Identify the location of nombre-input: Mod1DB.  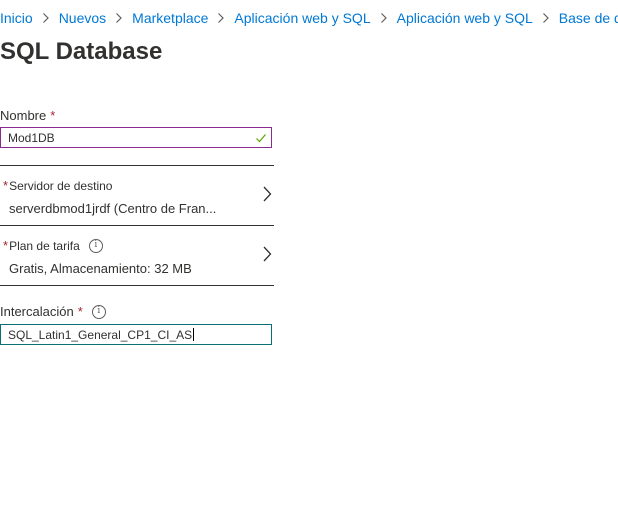
(136, 137).